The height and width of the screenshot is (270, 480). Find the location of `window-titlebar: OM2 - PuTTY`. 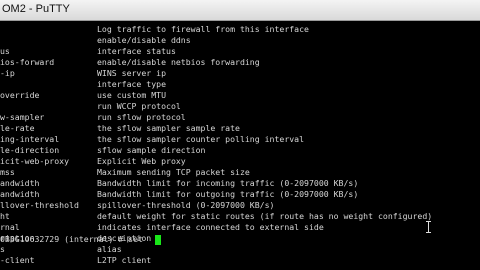

window-titlebar: OM2 - PuTTY is located at coordinates (240, 10).